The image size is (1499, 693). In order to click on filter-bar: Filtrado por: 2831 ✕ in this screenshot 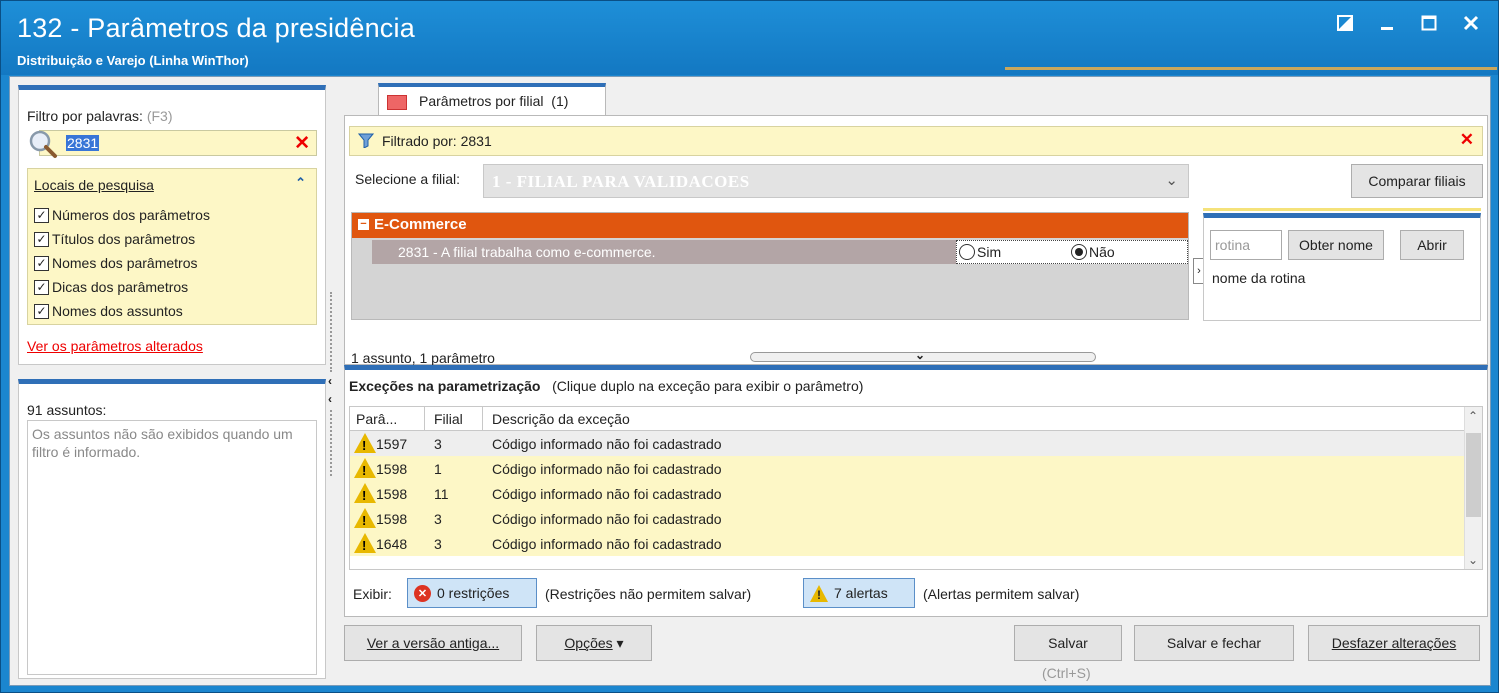, I will do `click(916, 141)`.